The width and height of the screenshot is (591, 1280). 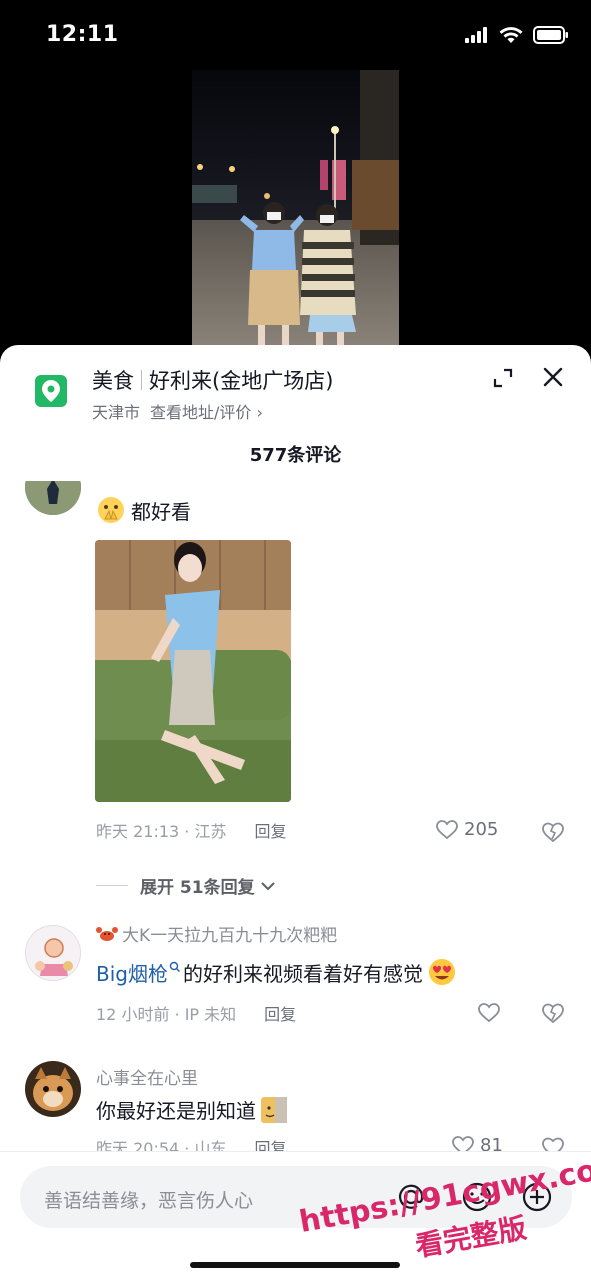 I want to click on like-count: 205, so click(x=481, y=829).